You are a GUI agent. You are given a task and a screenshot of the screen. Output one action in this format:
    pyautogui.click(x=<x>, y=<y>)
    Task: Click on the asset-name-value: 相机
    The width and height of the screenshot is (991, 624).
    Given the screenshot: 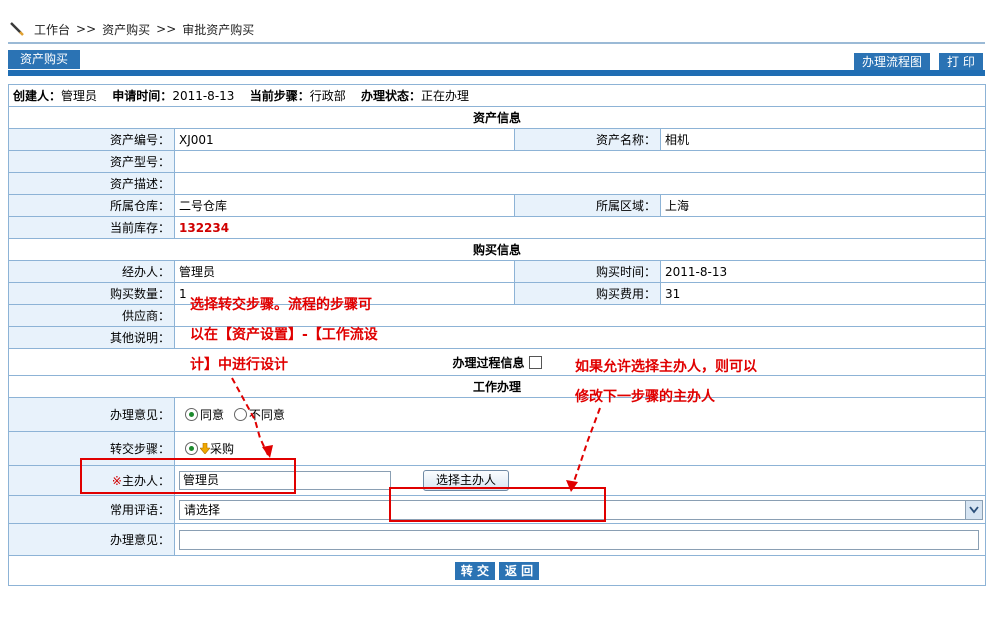 What is the action you would take?
    pyautogui.click(x=823, y=139)
    